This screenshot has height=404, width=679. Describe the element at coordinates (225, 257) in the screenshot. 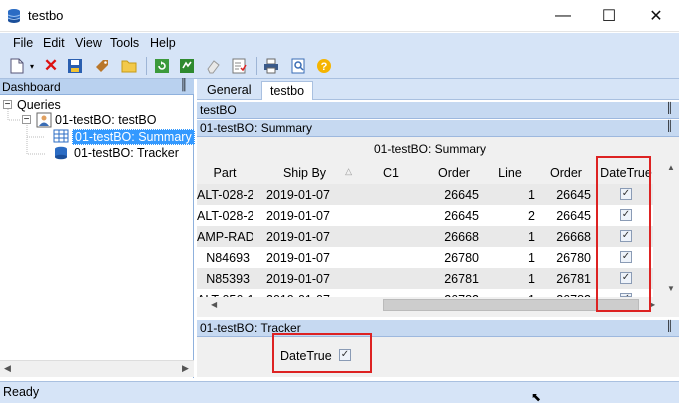

I see `table-cell: N84693` at that location.